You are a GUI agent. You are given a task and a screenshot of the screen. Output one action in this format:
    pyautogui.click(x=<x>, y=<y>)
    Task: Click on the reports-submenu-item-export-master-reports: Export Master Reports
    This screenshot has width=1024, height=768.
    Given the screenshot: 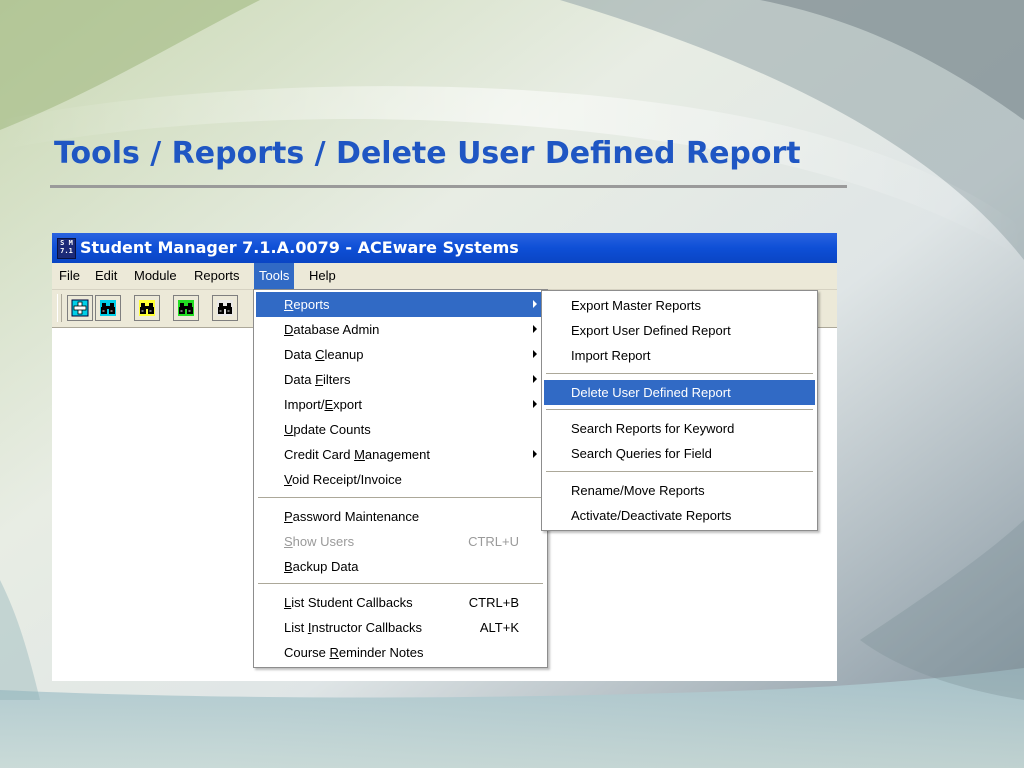 What is the action you would take?
    pyautogui.click(x=679, y=305)
    